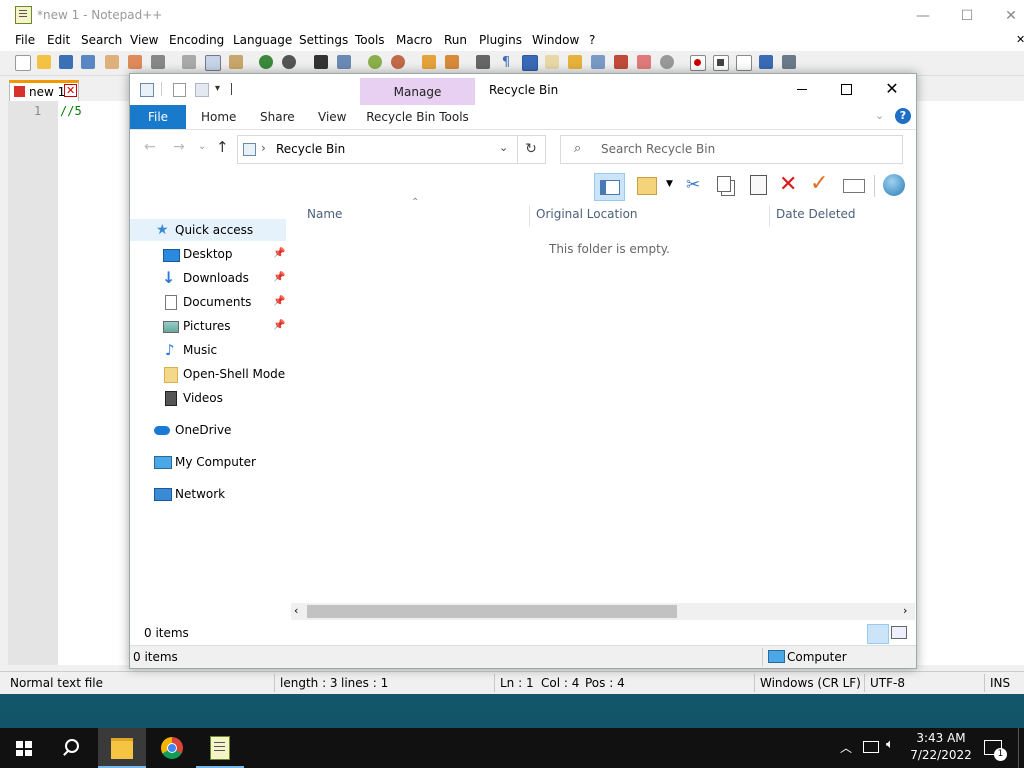 The height and width of the screenshot is (768, 1024). I want to click on menu-settings: Settings, so click(323, 40).